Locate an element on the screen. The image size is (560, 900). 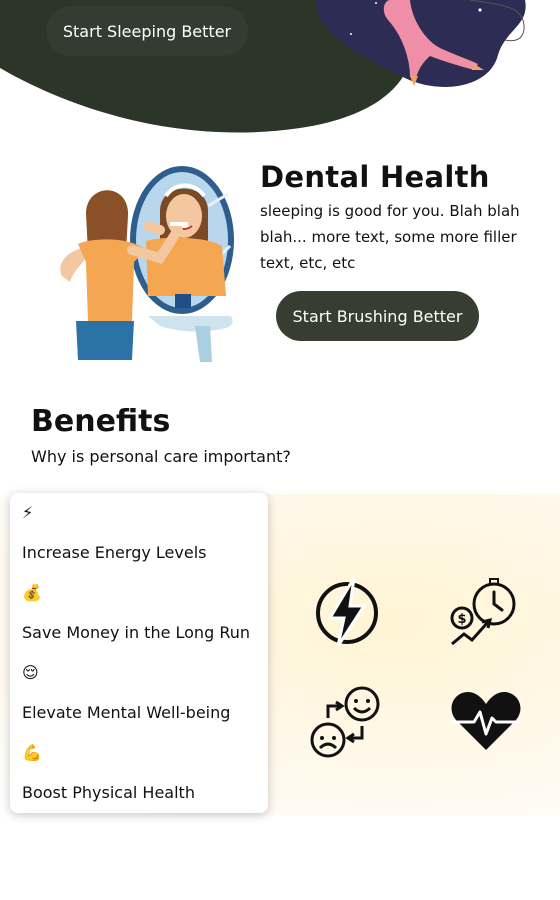
start-brushing-button: Start Brushing Better is located at coordinates (377, 316).